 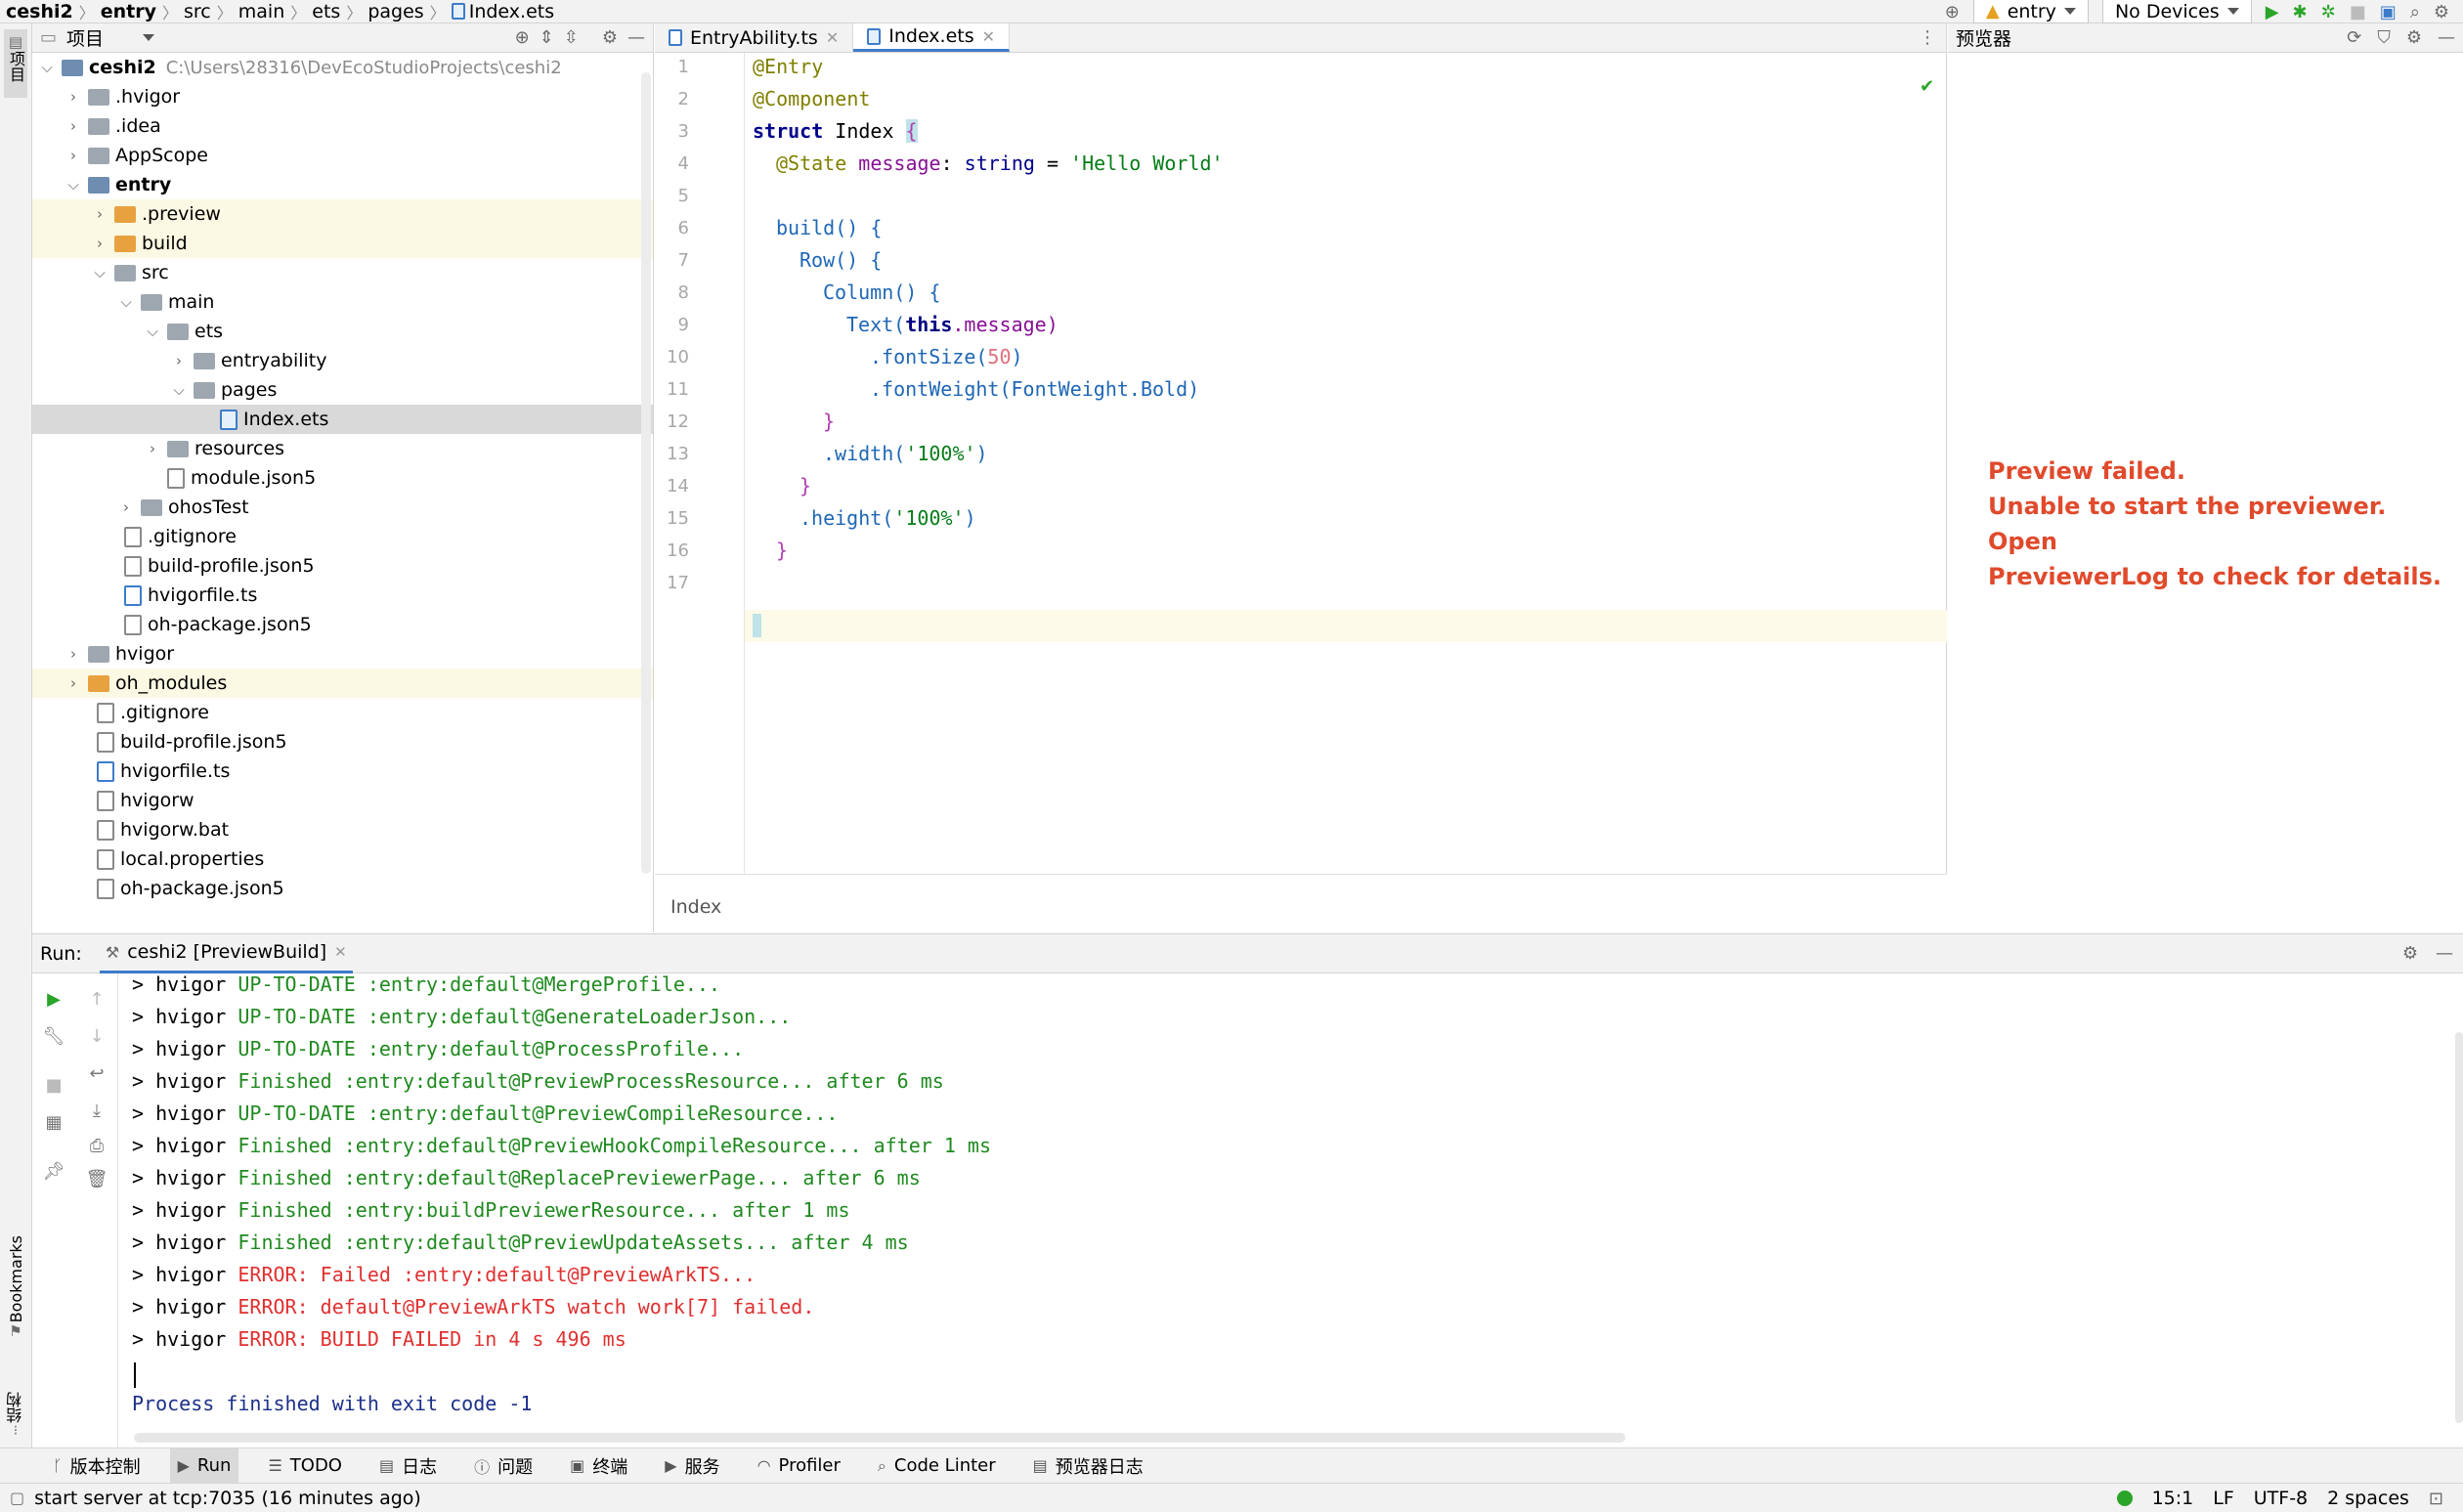 I want to click on structure-tool-button: 结构 ⁝, so click(x=15, y=1421).